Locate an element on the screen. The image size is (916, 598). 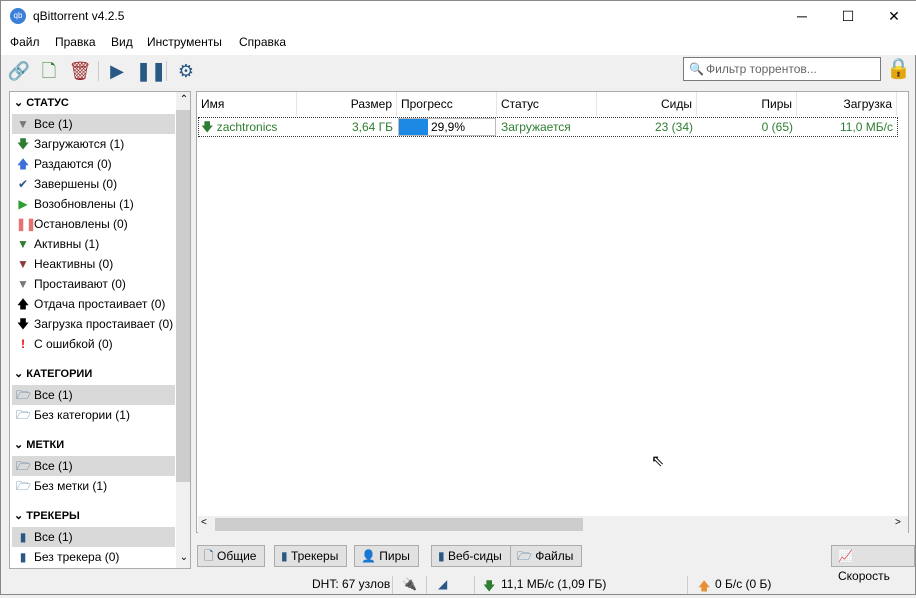
speed-limit-icon: ◢ is located at coordinates (442, 584).